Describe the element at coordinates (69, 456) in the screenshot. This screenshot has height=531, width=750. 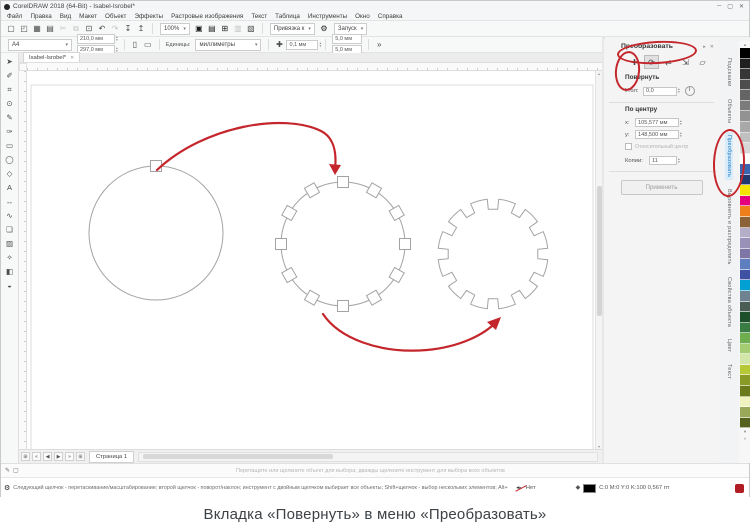
I see `last-page-button: »` at that location.